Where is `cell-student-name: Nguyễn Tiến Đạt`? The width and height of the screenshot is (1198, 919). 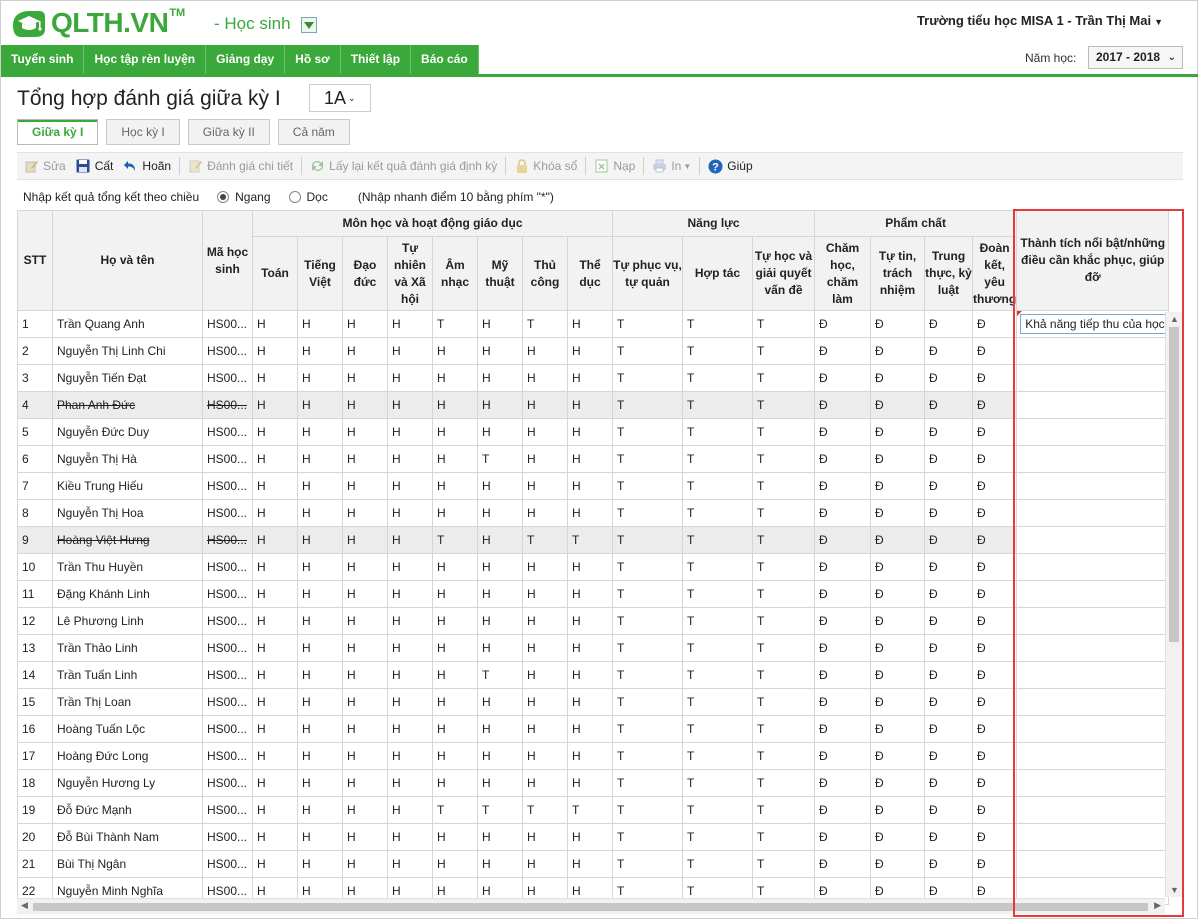 cell-student-name: Nguyễn Tiến Đạt is located at coordinates (127, 378).